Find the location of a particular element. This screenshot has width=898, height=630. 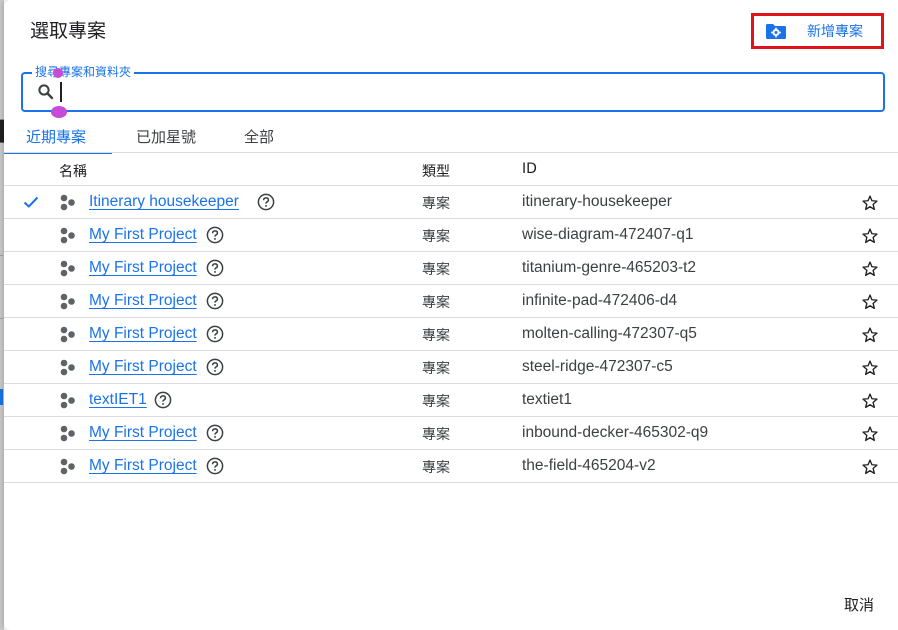

project-name-link: textIET1 is located at coordinates (118, 400).